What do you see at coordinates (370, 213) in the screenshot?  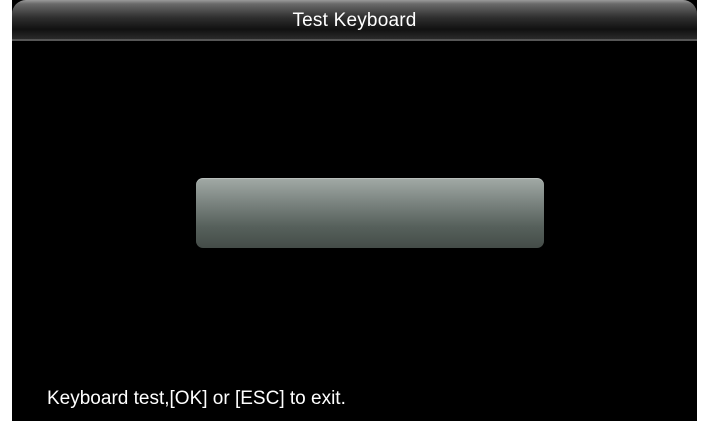 I see `key-display-box` at bounding box center [370, 213].